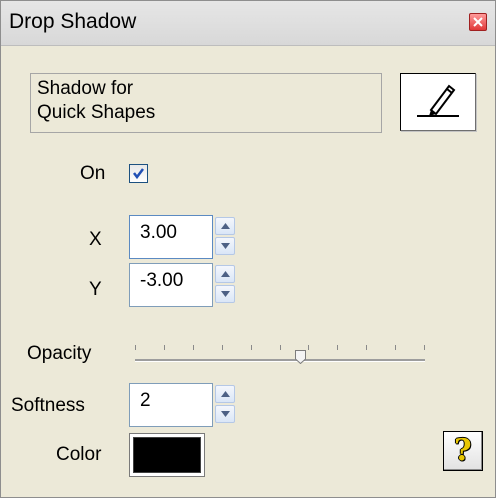 The image size is (496, 498). I want to click on softness-increment-button, so click(225, 394).